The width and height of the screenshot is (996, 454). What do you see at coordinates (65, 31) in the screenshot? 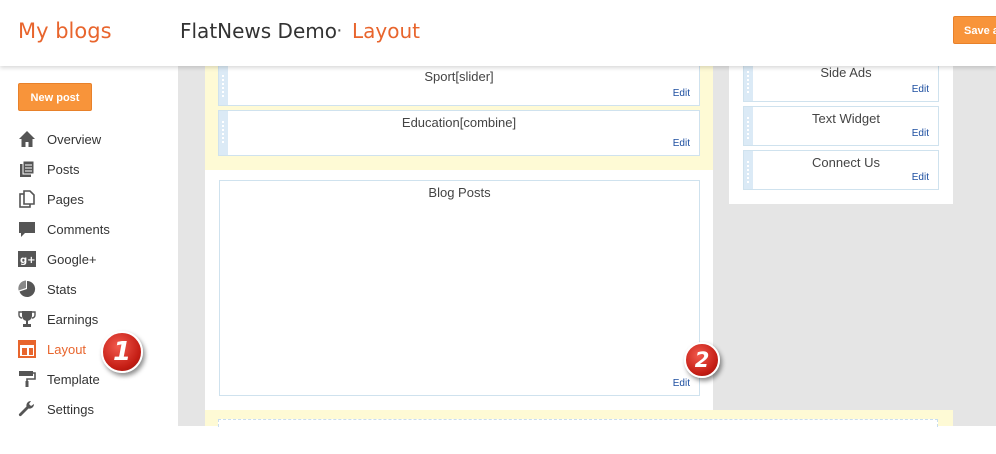
I see `my-blogs-link: My blogs` at bounding box center [65, 31].